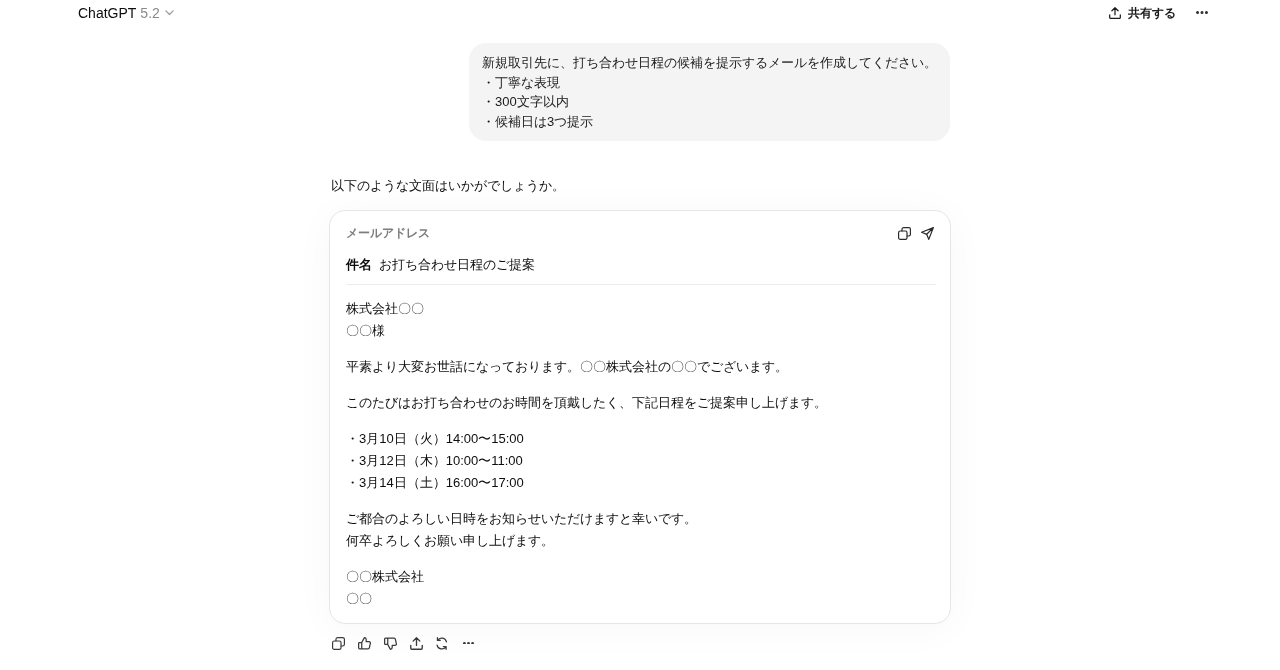 This screenshot has width=1280, height=670. What do you see at coordinates (385, 577) in the screenshot?
I see `email-body-line: 〇〇株式会社` at bounding box center [385, 577].